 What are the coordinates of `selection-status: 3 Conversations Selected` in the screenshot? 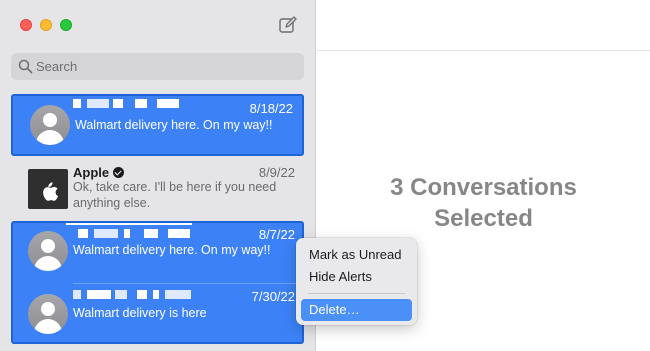 It's located at (483, 203).